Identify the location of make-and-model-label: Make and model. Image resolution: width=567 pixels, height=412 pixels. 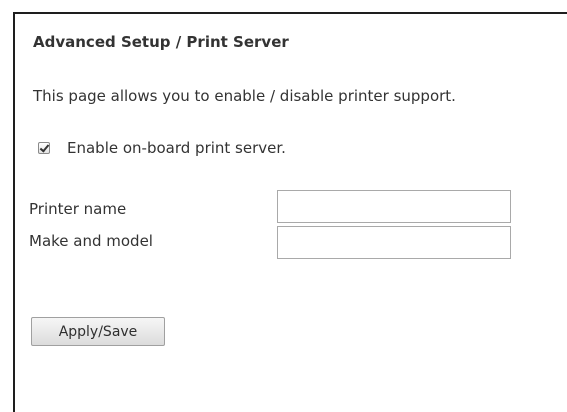
(91, 241).